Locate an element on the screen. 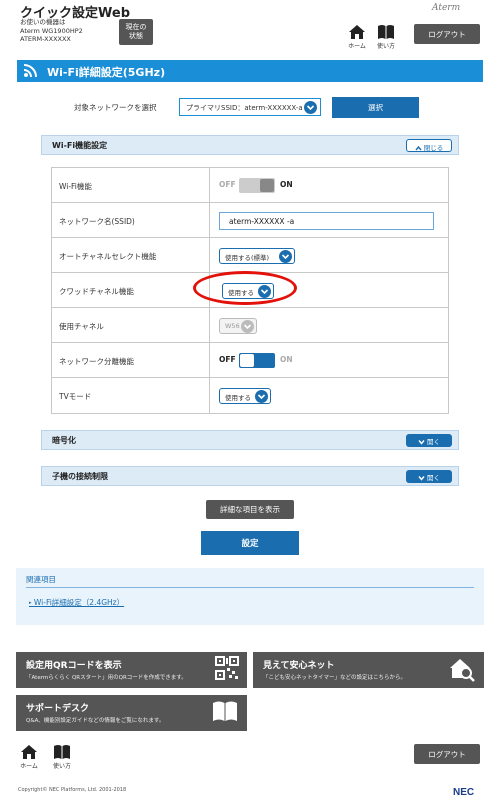 This screenshot has width=500, height=810. ssid-label: ネットワーク名(SSID) is located at coordinates (131, 220).